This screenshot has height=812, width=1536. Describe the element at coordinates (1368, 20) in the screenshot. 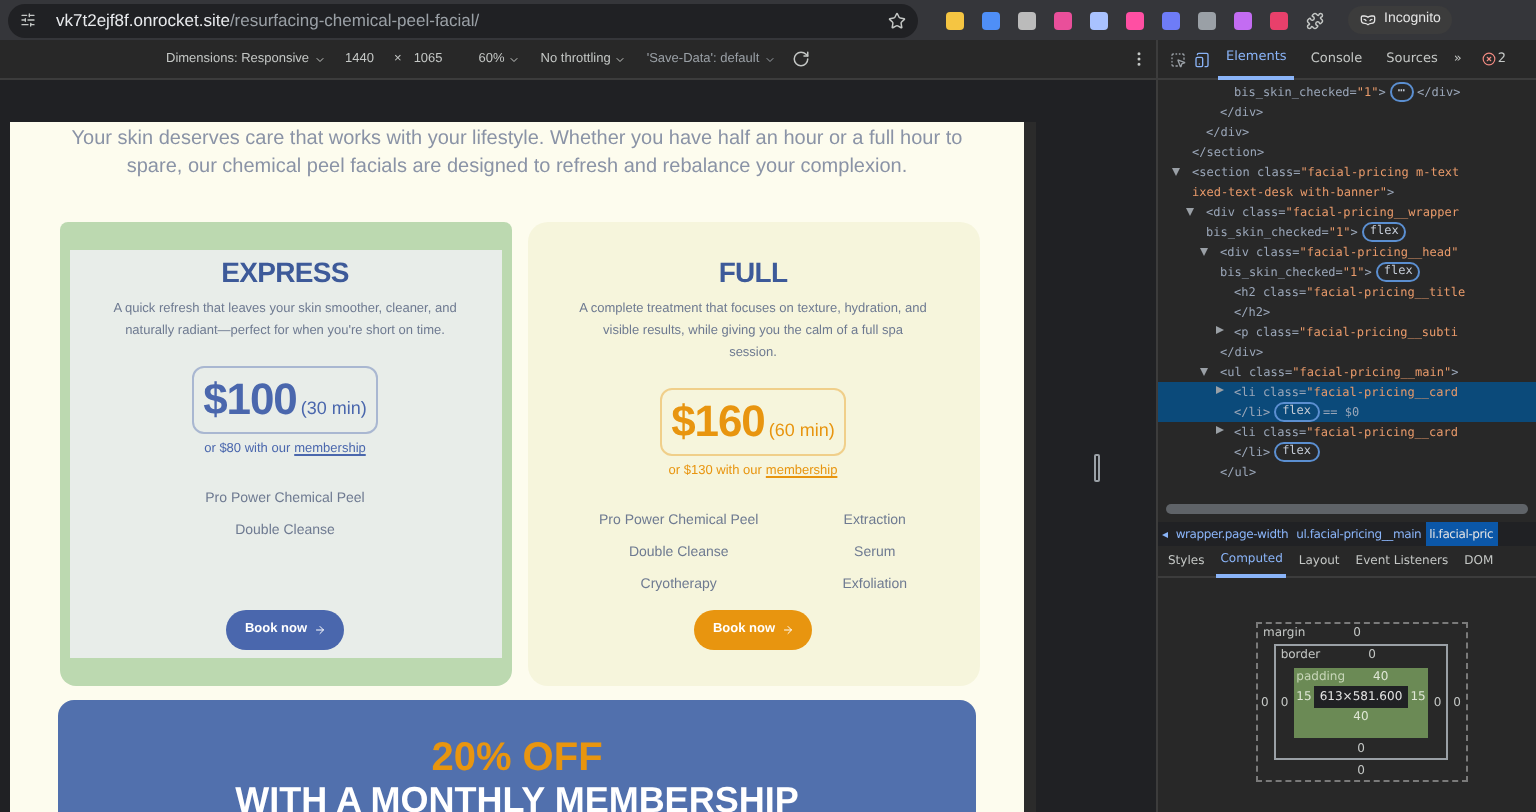

I see `incognito-mask-icon` at that location.